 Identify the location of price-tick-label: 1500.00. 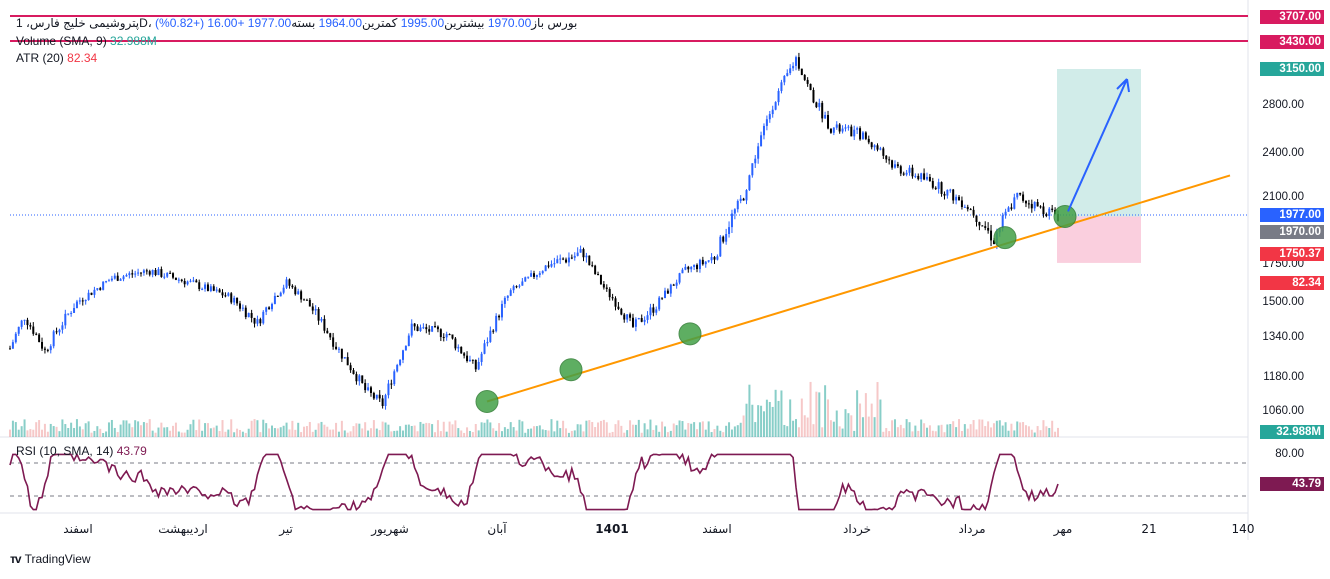
(1283, 302).